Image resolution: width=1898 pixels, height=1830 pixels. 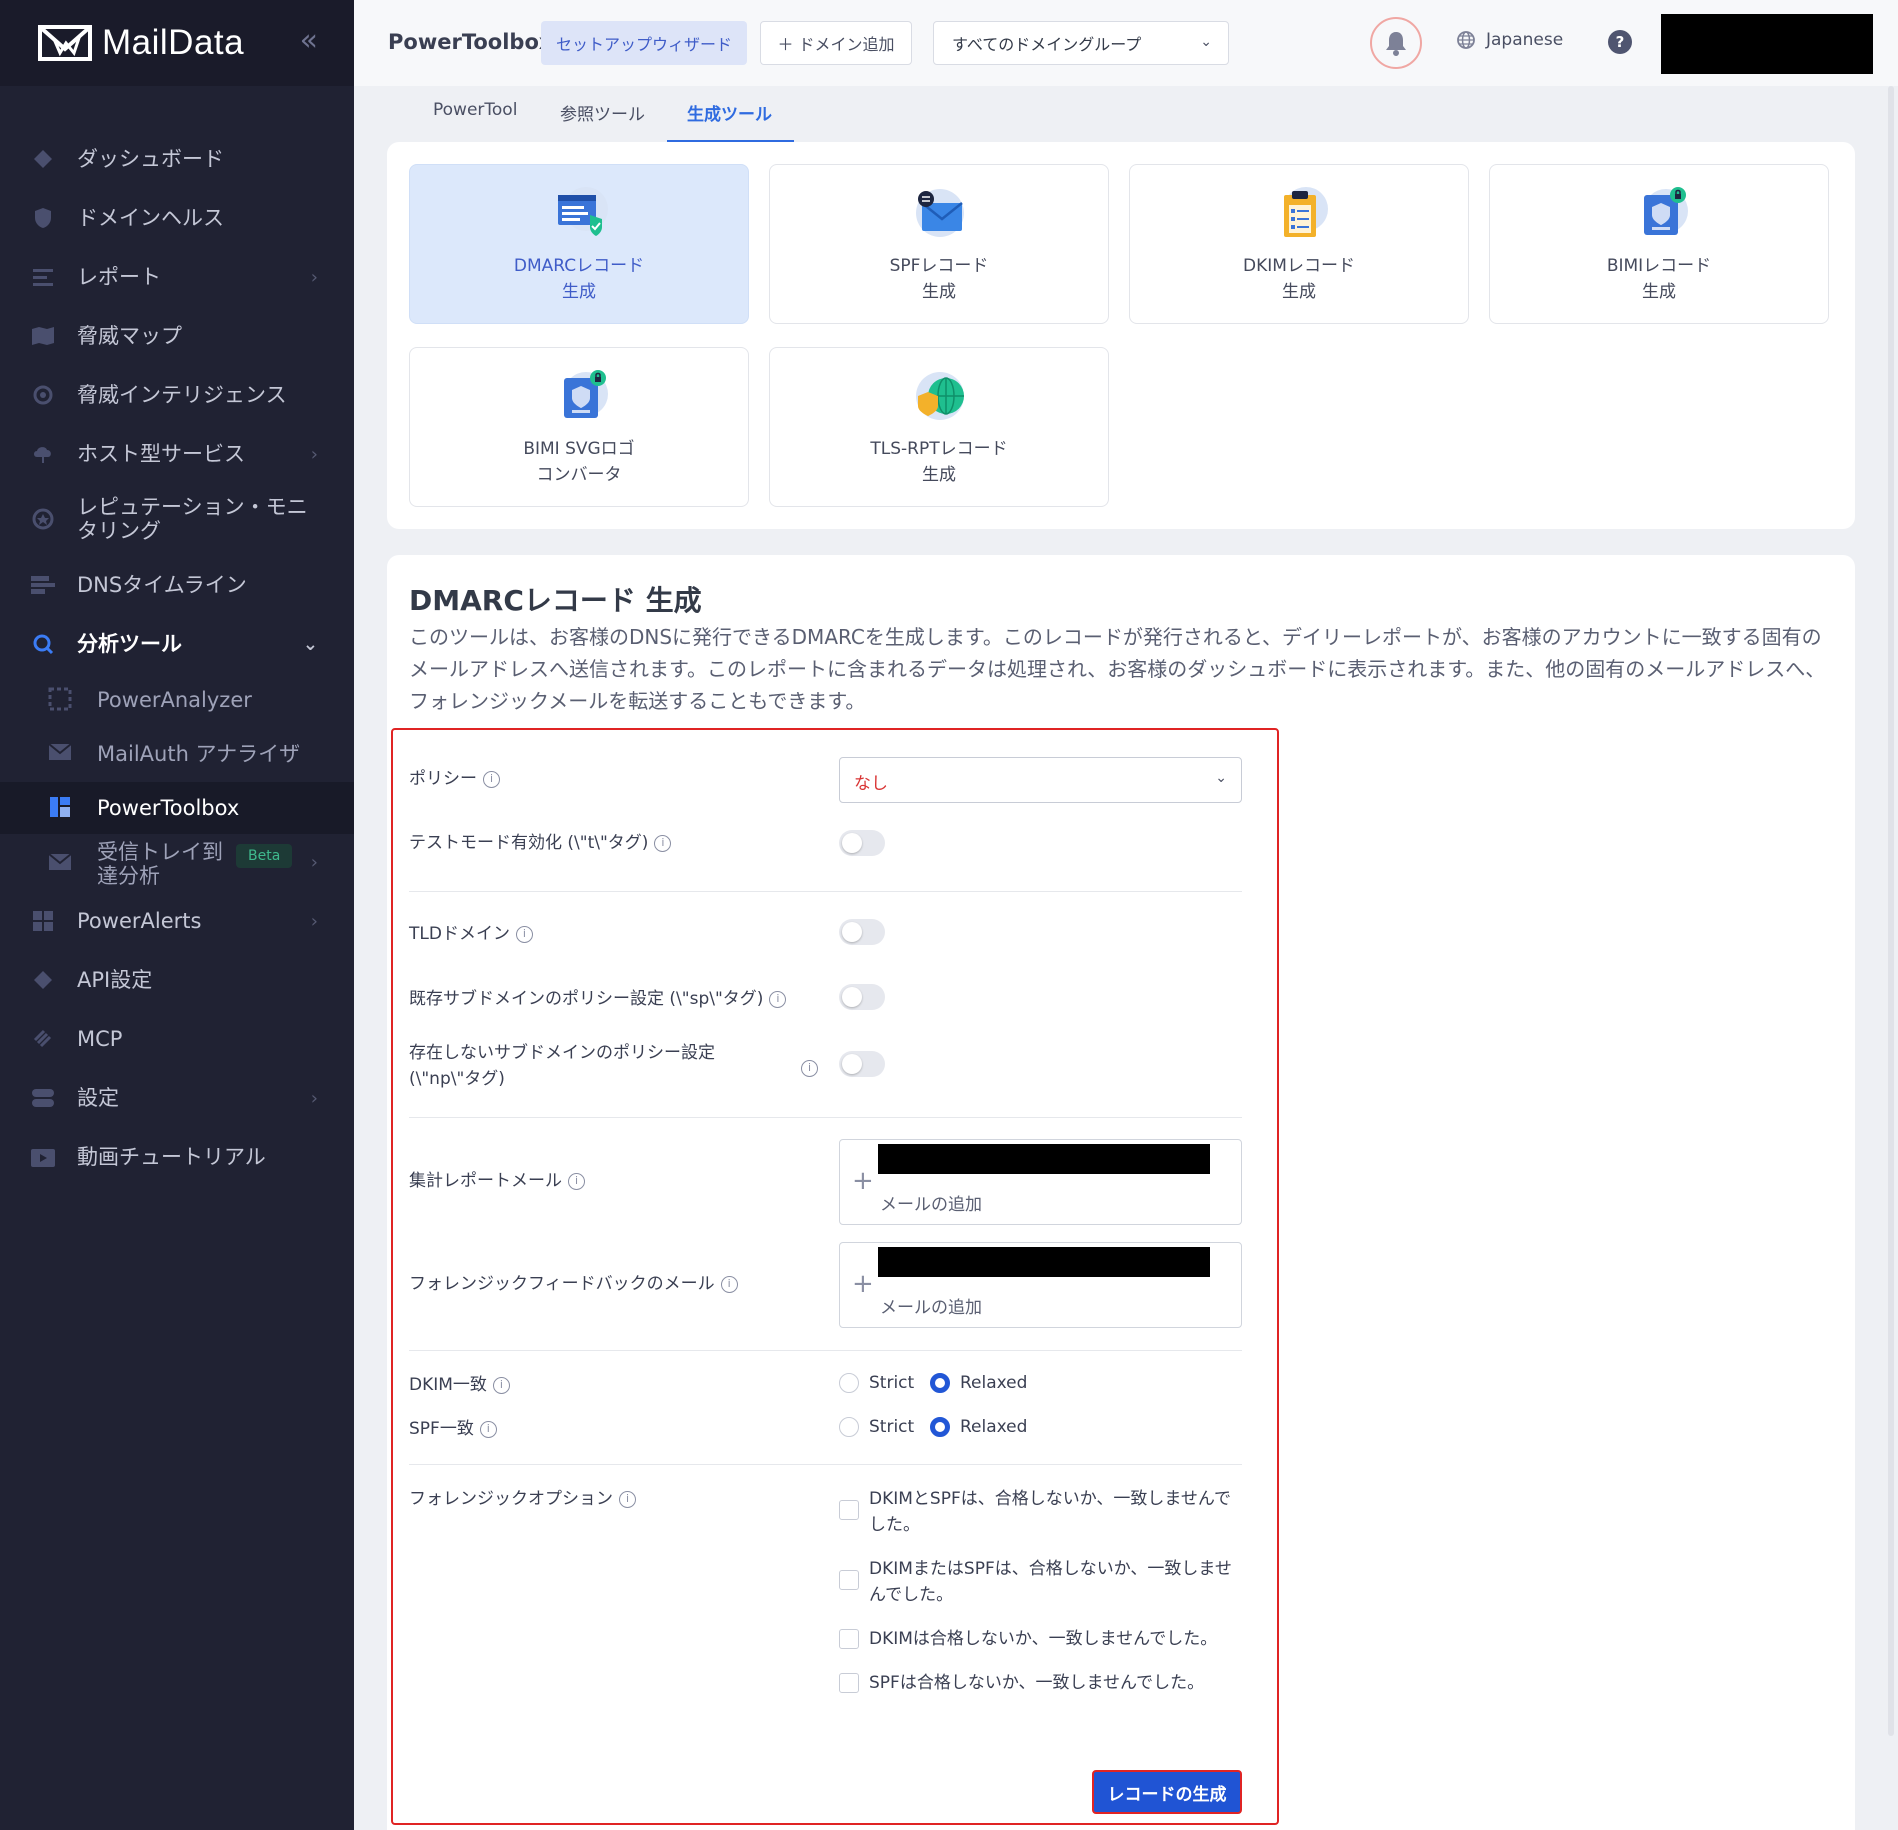 What do you see at coordinates (1039, 1639) in the screenshot?
I see `forensic-option-checkbox: DKIMは合格しないか、一致しませんでした。` at bounding box center [1039, 1639].